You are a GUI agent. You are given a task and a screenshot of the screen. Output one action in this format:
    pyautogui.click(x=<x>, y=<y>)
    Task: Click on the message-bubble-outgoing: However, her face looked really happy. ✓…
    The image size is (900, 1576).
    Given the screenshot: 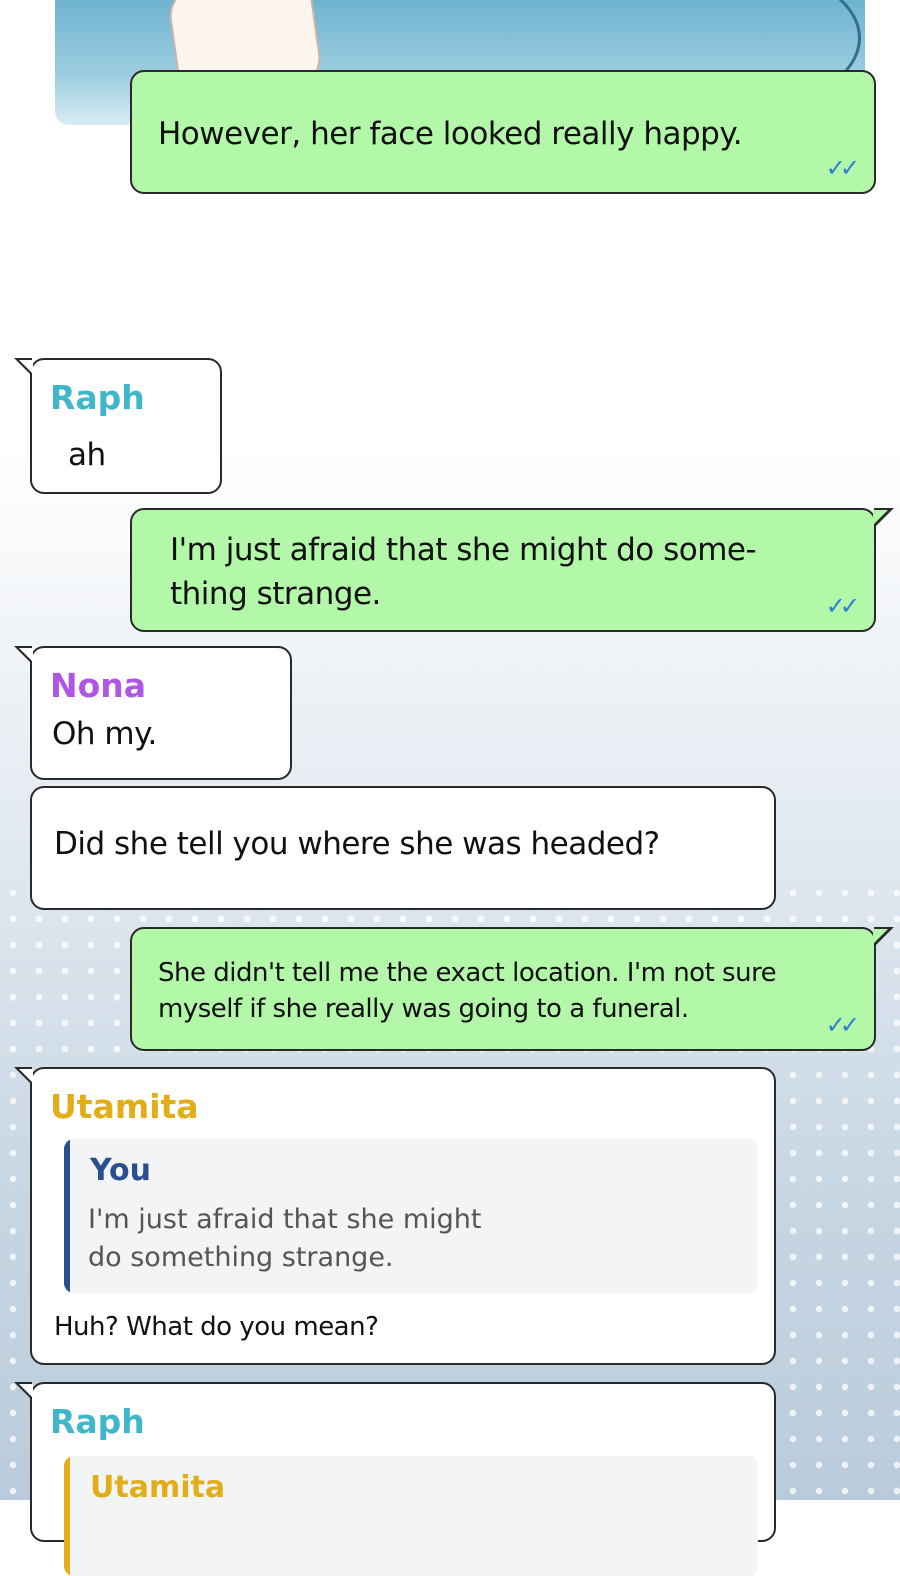 What is the action you would take?
    pyautogui.click(x=503, y=132)
    